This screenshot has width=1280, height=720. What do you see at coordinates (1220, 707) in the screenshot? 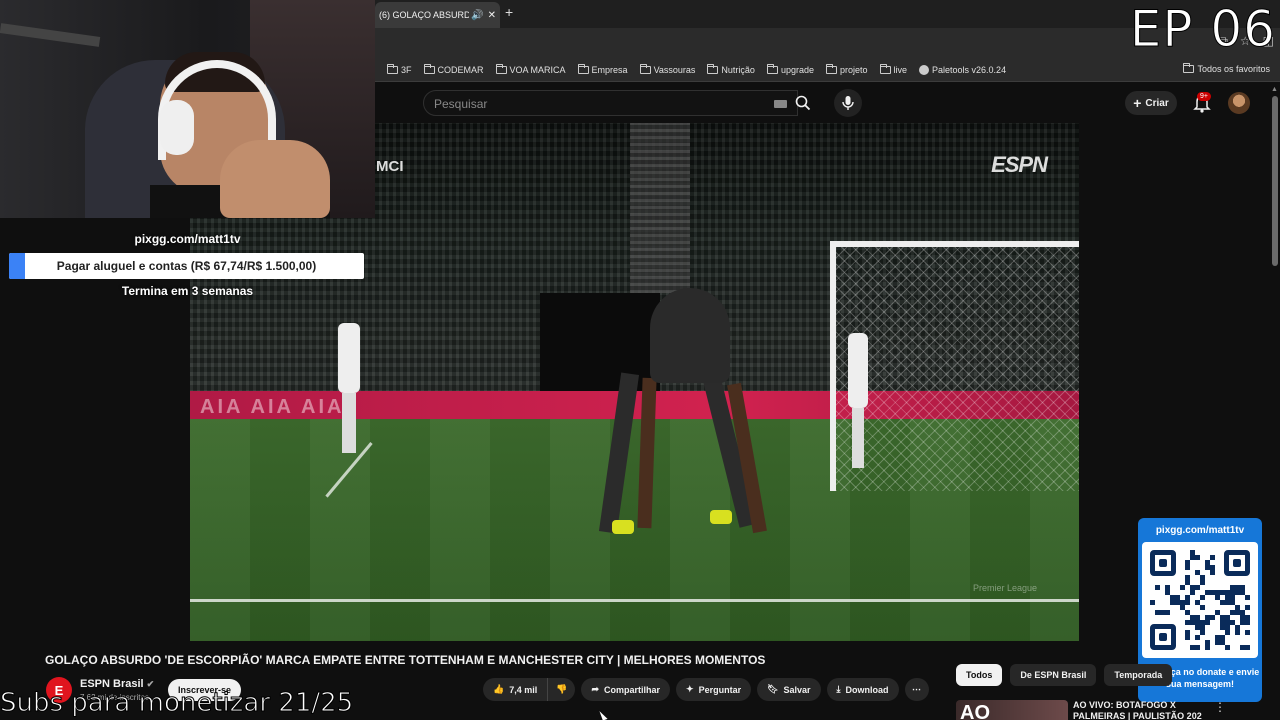
I see `more-vert-icon: ⋮` at bounding box center [1220, 707].